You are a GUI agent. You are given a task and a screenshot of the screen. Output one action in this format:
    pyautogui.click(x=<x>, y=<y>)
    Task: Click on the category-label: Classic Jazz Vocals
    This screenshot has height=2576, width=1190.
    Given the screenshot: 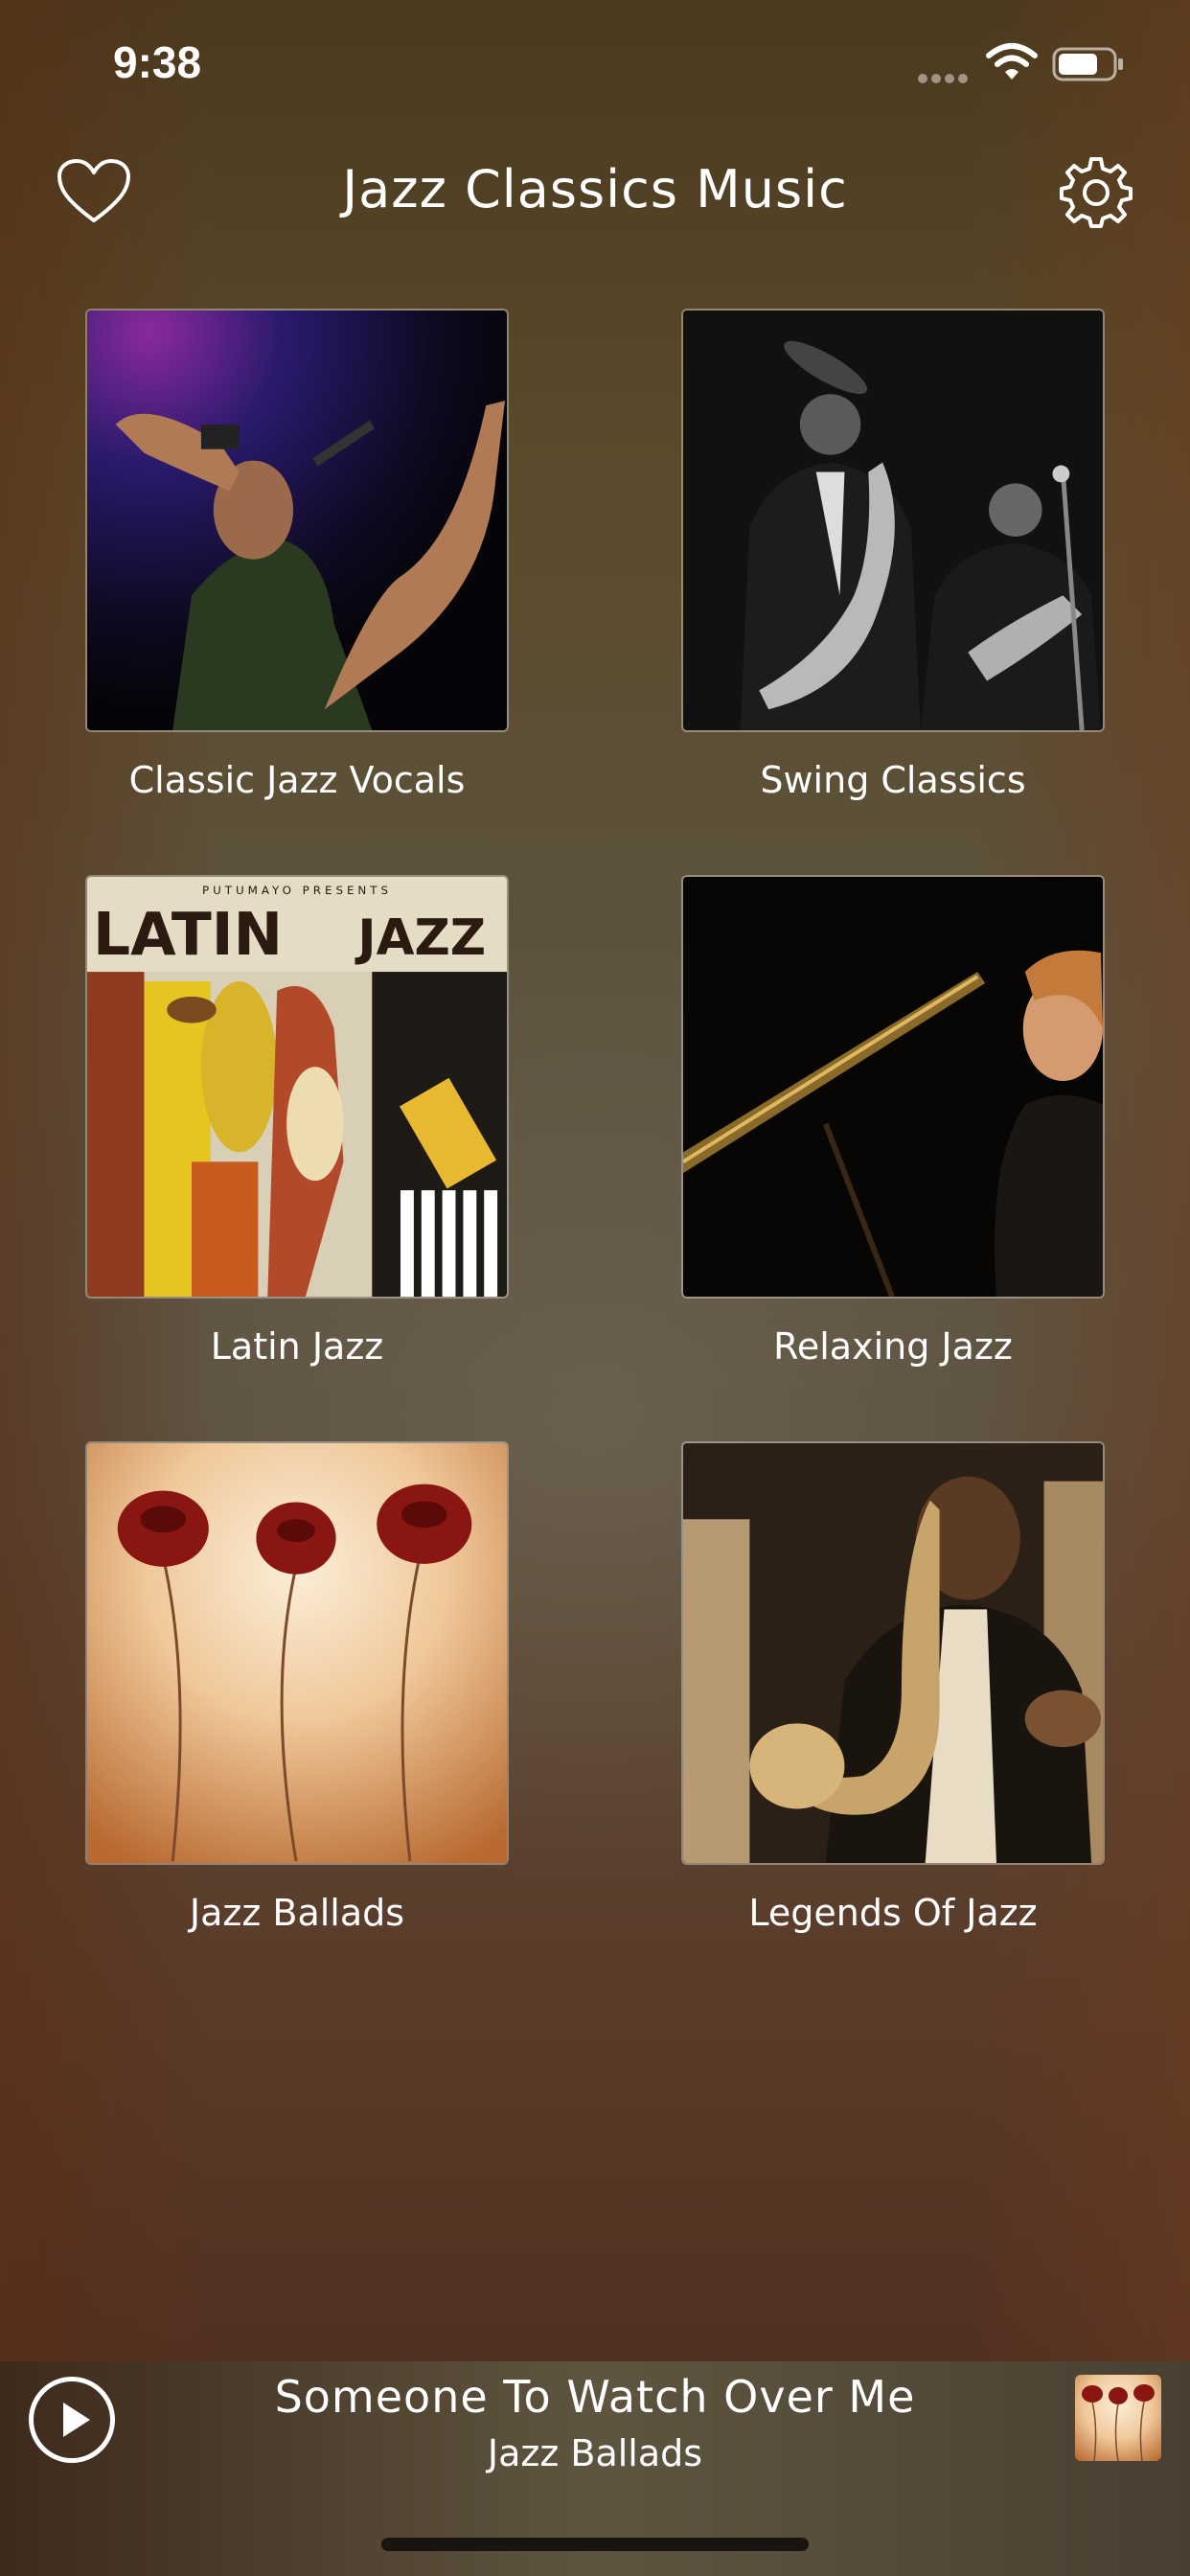 What is the action you would take?
    pyautogui.click(x=297, y=780)
    